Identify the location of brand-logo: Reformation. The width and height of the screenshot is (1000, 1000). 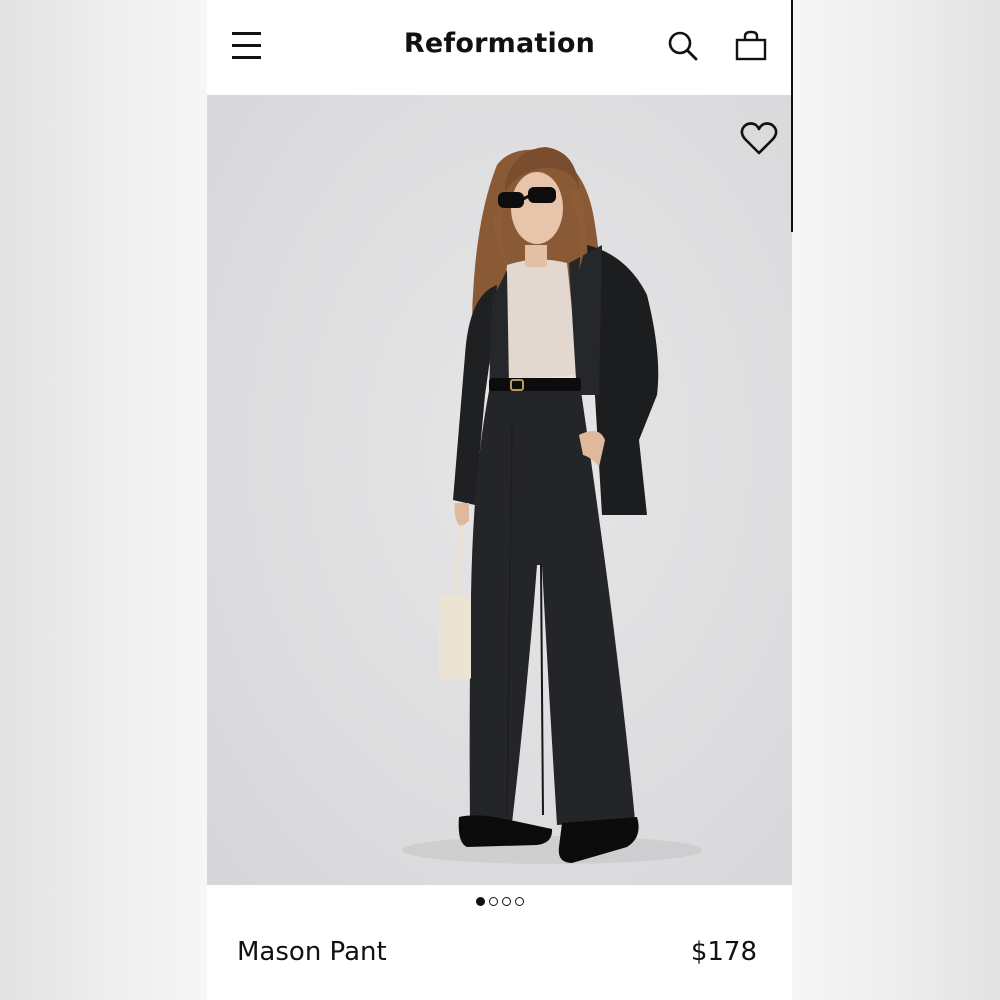
(499, 43).